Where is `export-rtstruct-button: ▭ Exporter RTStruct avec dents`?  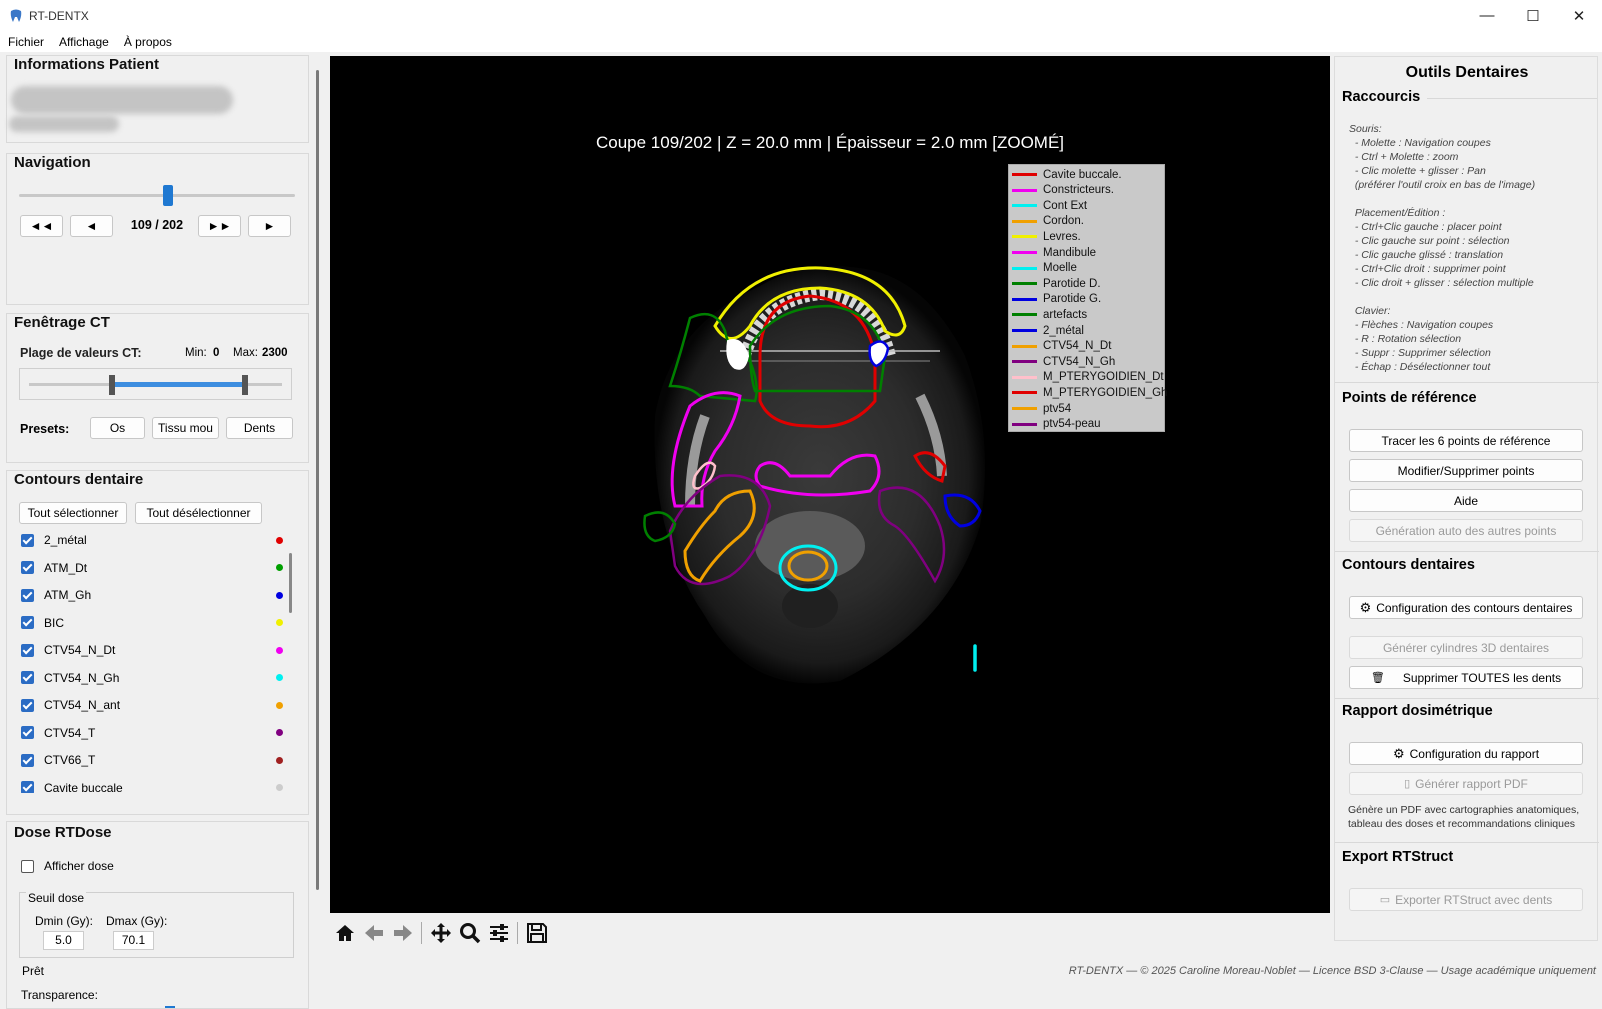 export-rtstruct-button: ▭ Exporter RTStruct avec dents is located at coordinates (1466, 899).